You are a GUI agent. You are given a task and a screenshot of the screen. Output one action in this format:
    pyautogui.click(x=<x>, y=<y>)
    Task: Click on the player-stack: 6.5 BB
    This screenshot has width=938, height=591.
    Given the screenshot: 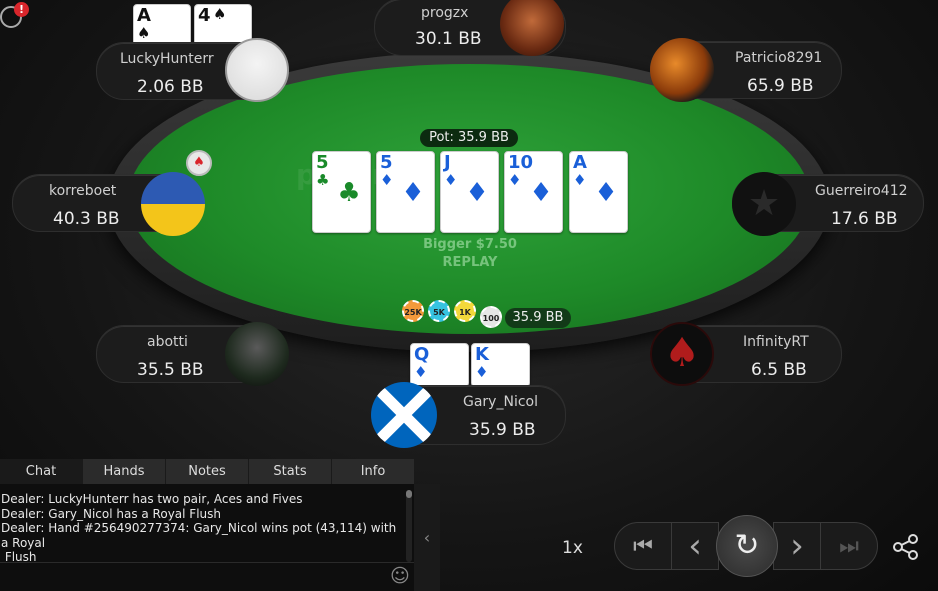 What is the action you would take?
    pyautogui.click(x=779, y=370)
    